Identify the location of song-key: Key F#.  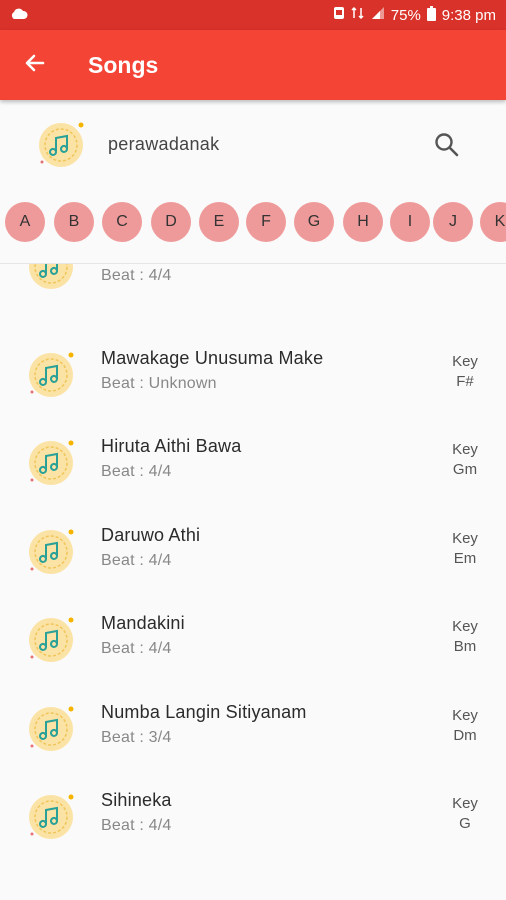
(465, 372).